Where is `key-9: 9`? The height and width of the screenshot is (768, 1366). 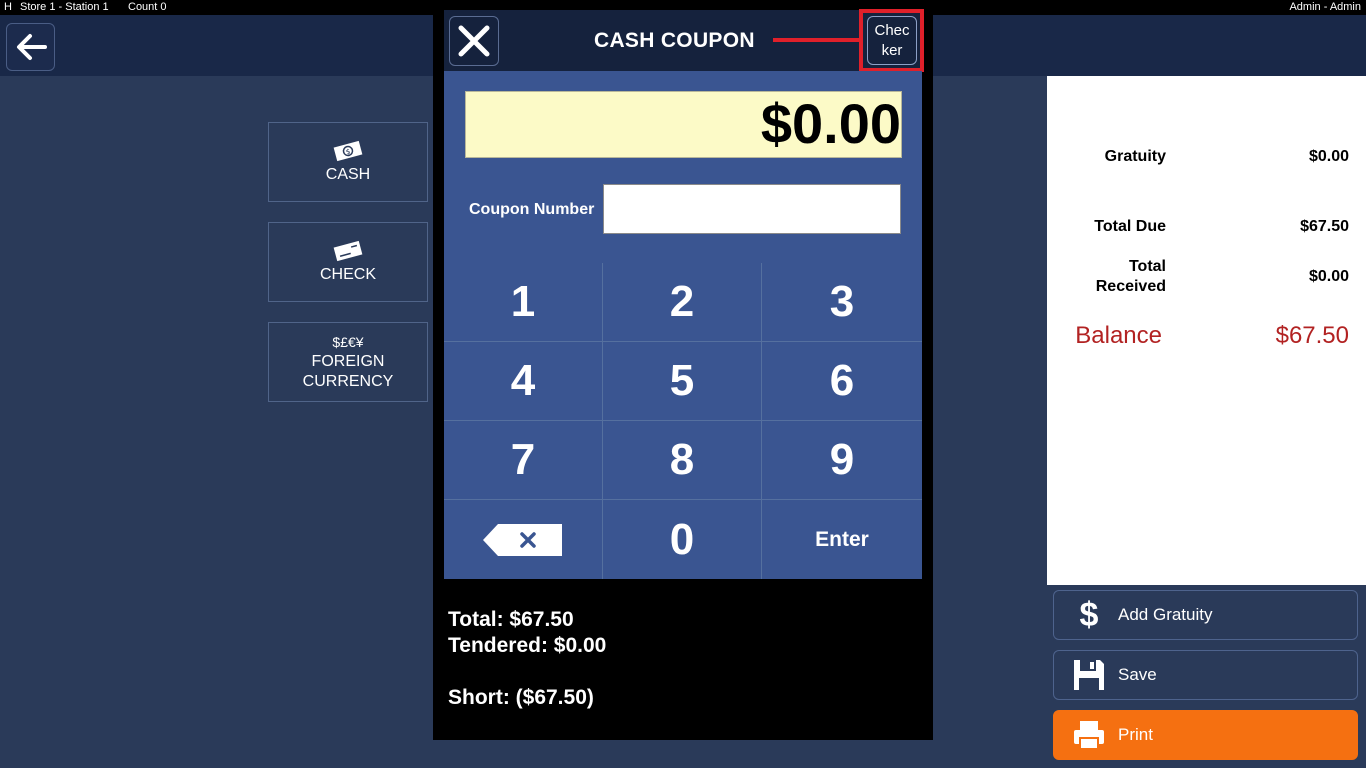 key-9: 9 is located at coordinates (842, 460).